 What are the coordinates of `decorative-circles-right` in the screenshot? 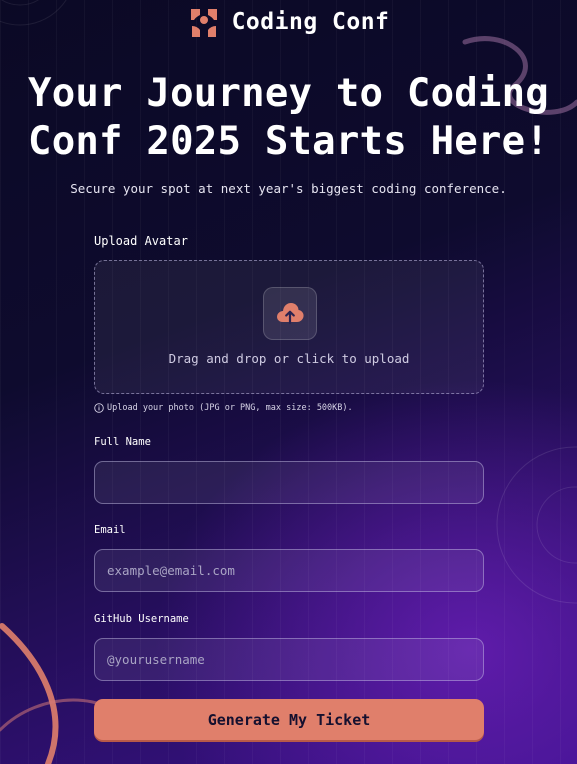 It's located at (536, 525).